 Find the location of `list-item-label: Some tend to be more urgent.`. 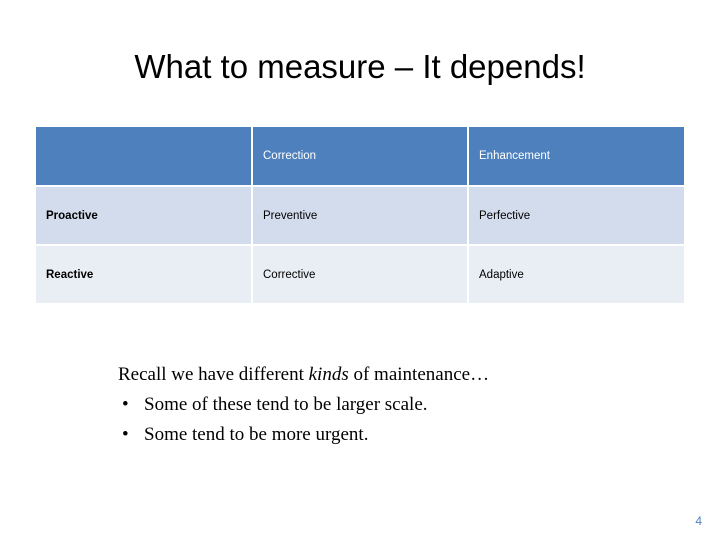

list-item-label: Some tend to be more urgent. is located at coordinates (256, 434).